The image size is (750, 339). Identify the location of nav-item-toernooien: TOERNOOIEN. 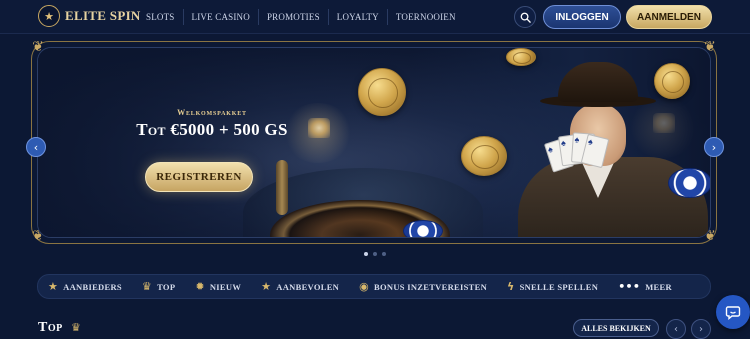
(425, 17).